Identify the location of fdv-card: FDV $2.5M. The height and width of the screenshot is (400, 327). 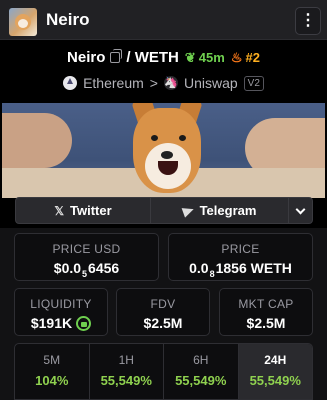
(163, 312).